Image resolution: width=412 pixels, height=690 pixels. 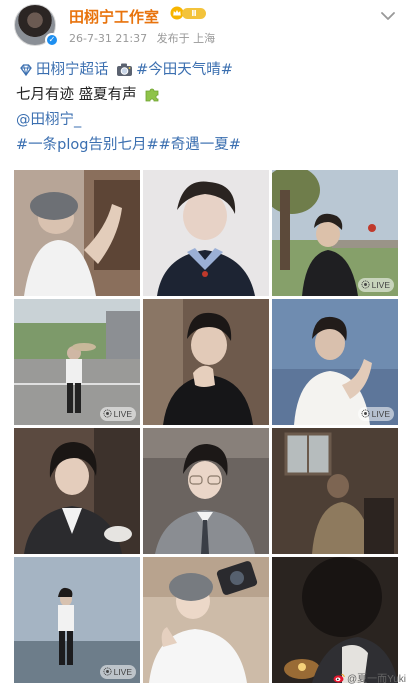 I want to click on post-text: 七月有迹 盛夏有声, so click(x=76, y=95).